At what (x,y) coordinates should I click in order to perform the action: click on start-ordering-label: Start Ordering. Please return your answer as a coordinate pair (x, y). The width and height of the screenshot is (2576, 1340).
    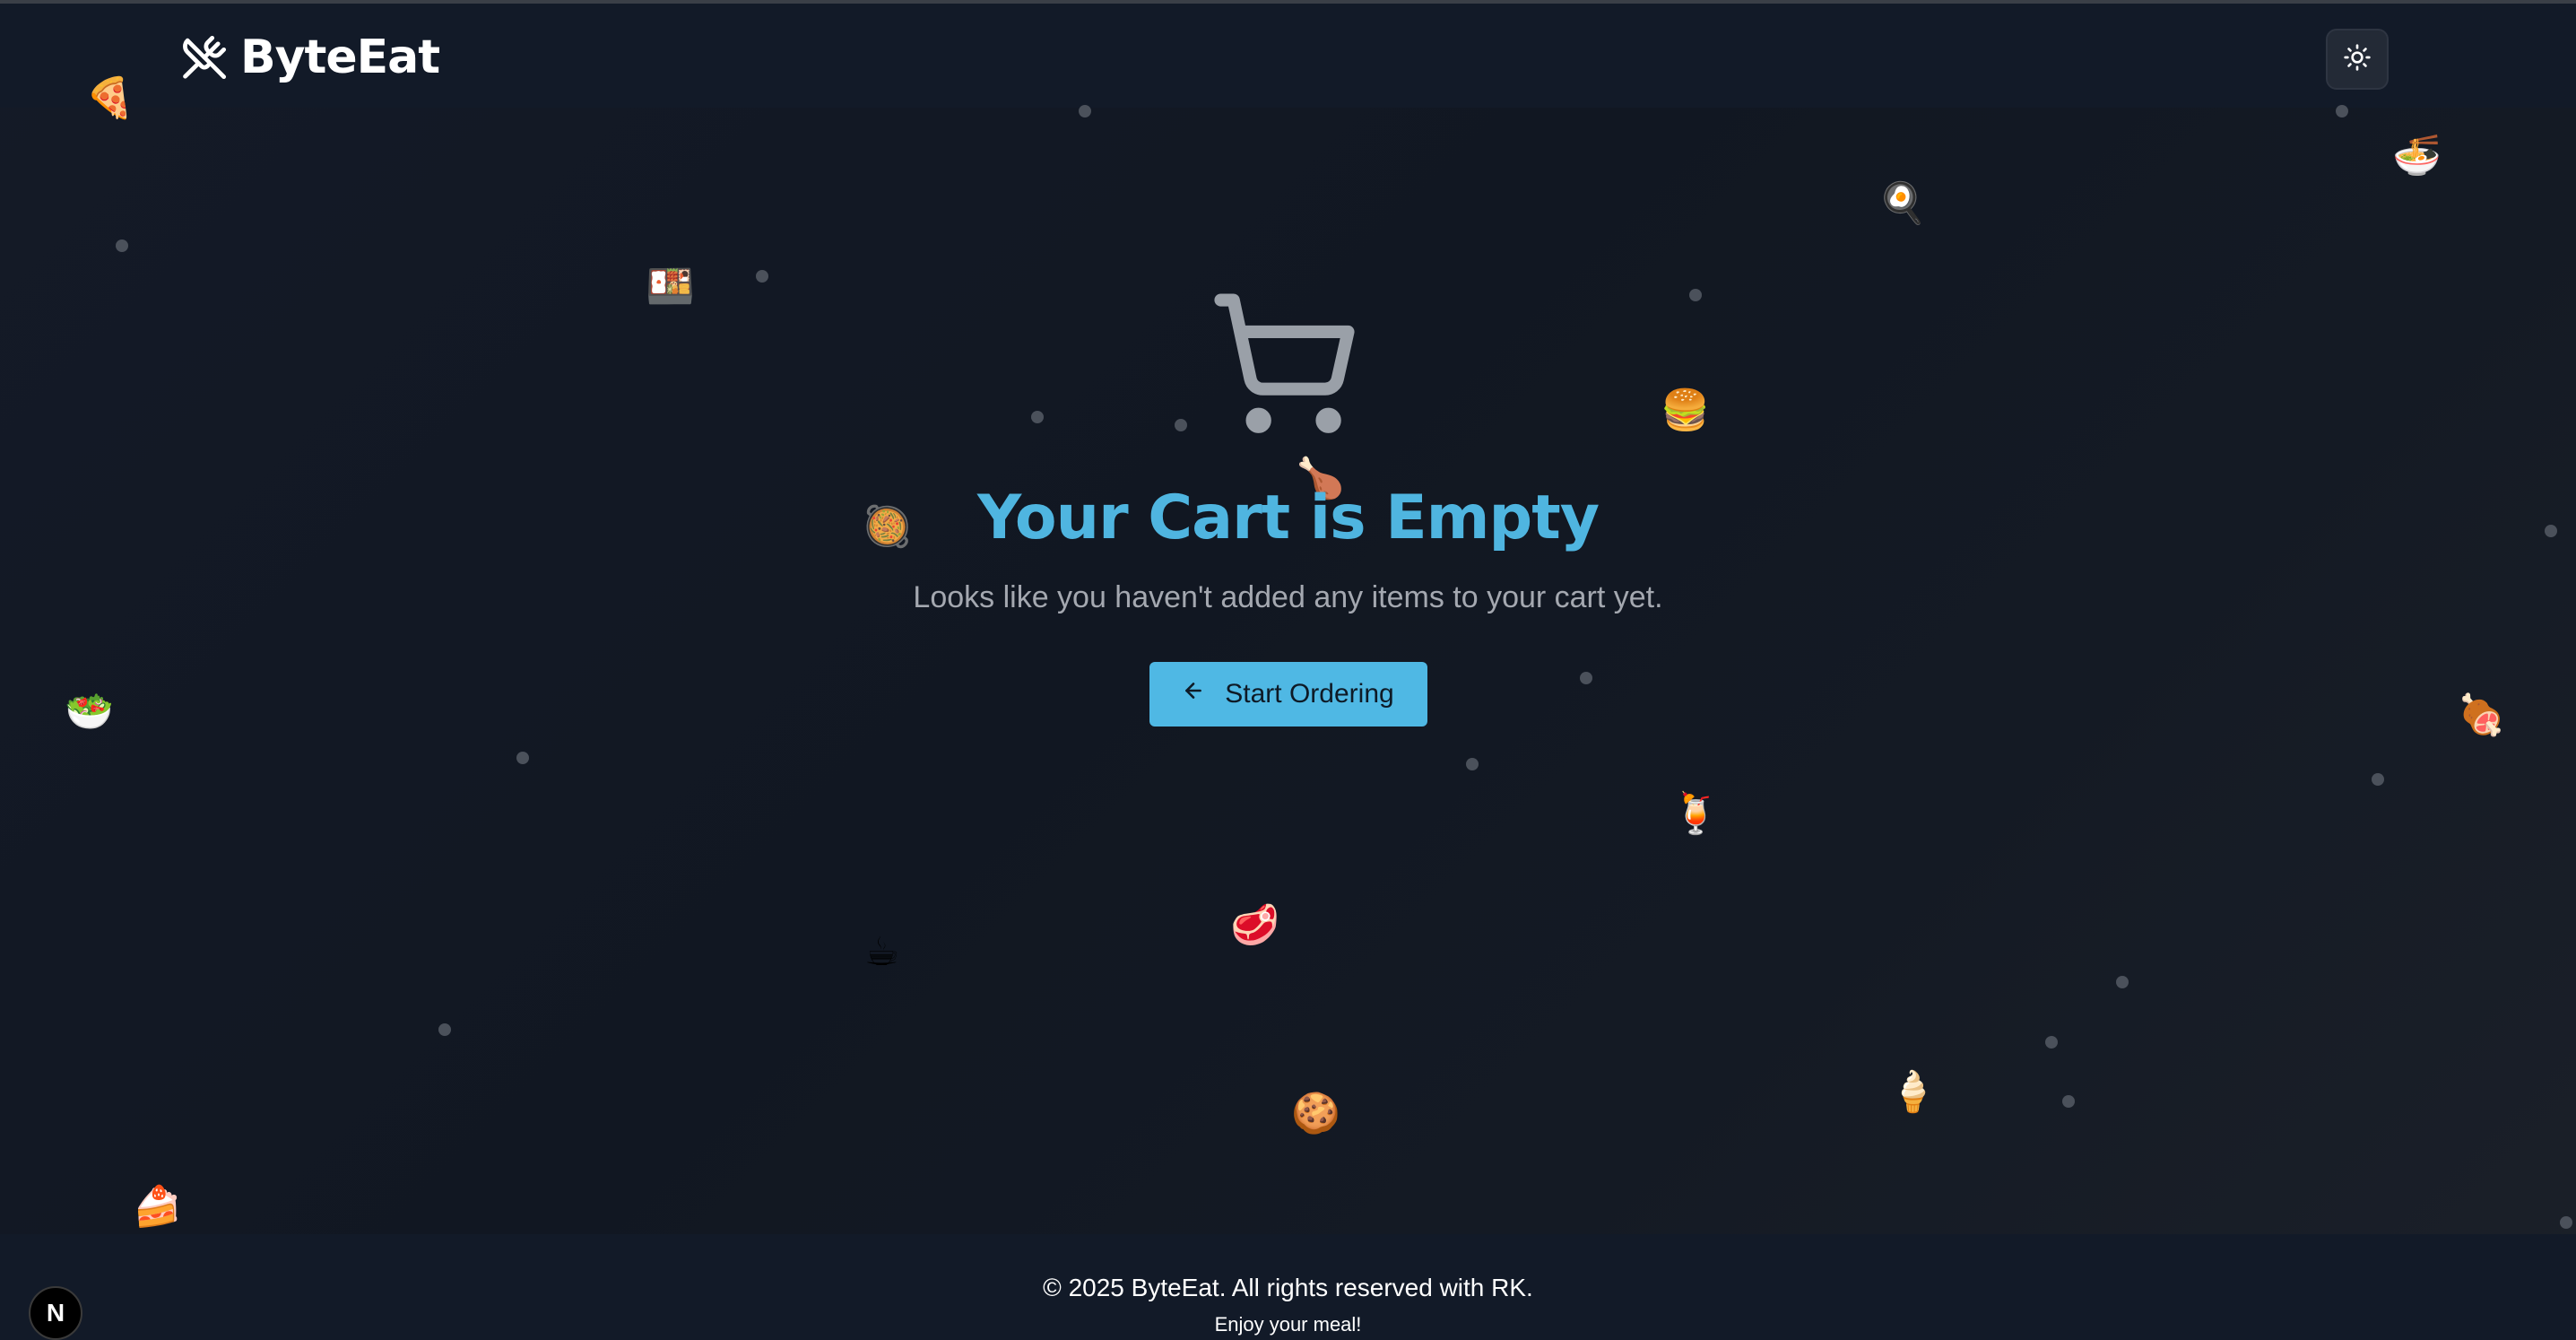
    Looking at the image, I should click on (1309, 694).